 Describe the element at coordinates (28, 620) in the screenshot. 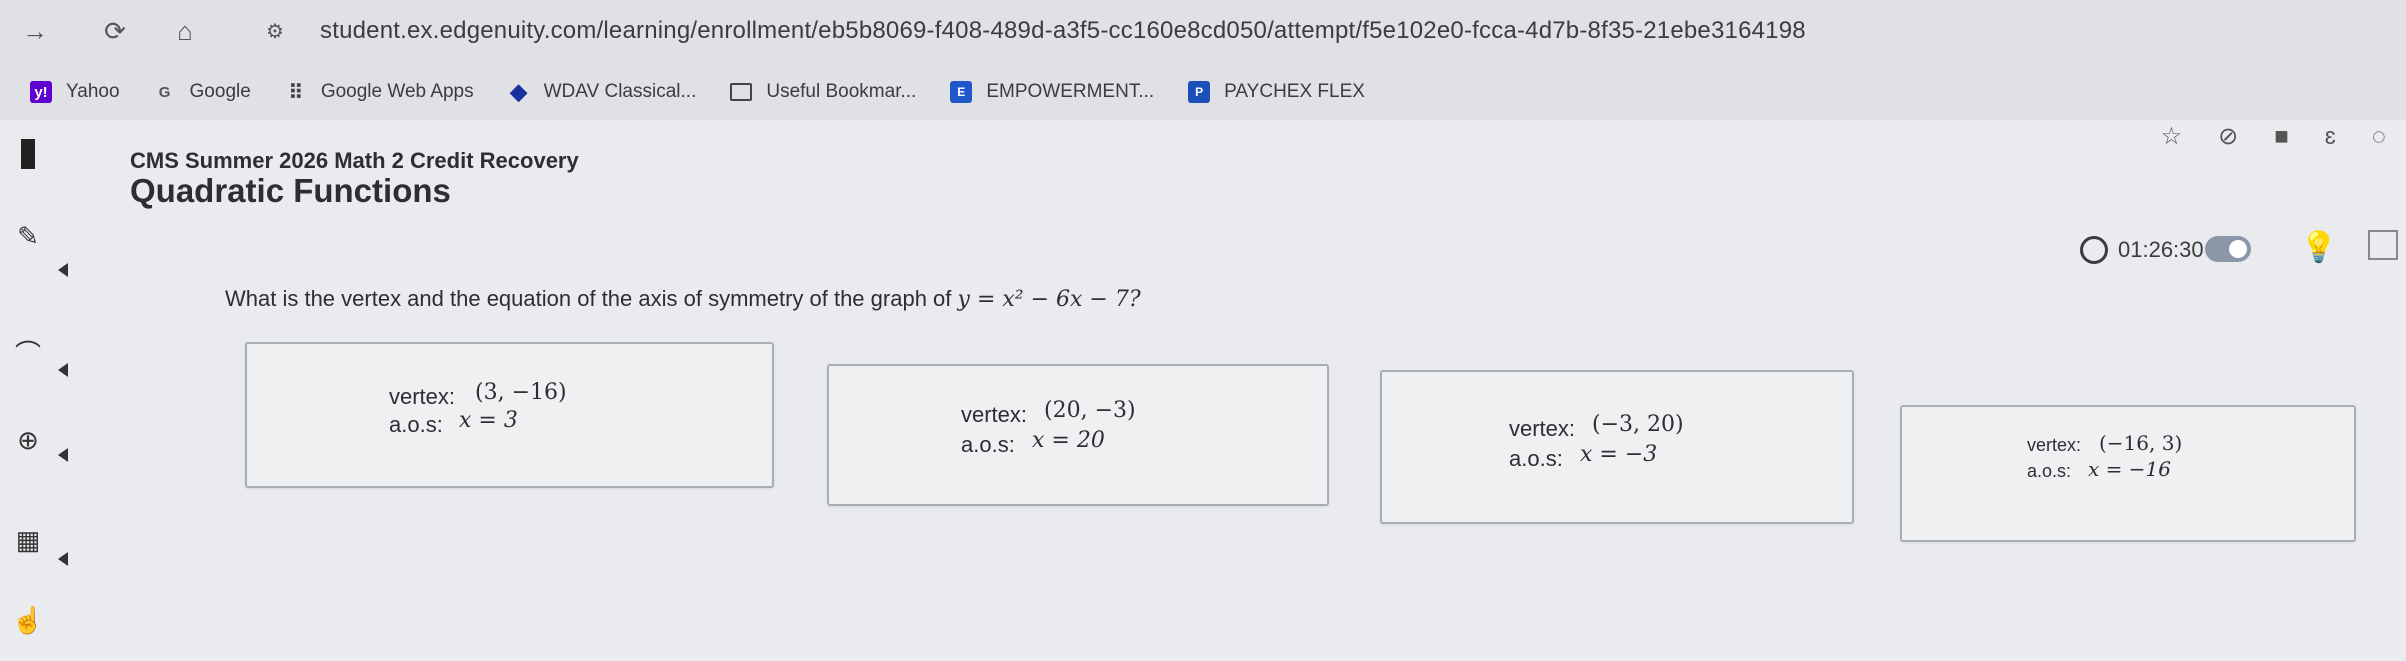

I see `hand-icon: ☝` at that location.